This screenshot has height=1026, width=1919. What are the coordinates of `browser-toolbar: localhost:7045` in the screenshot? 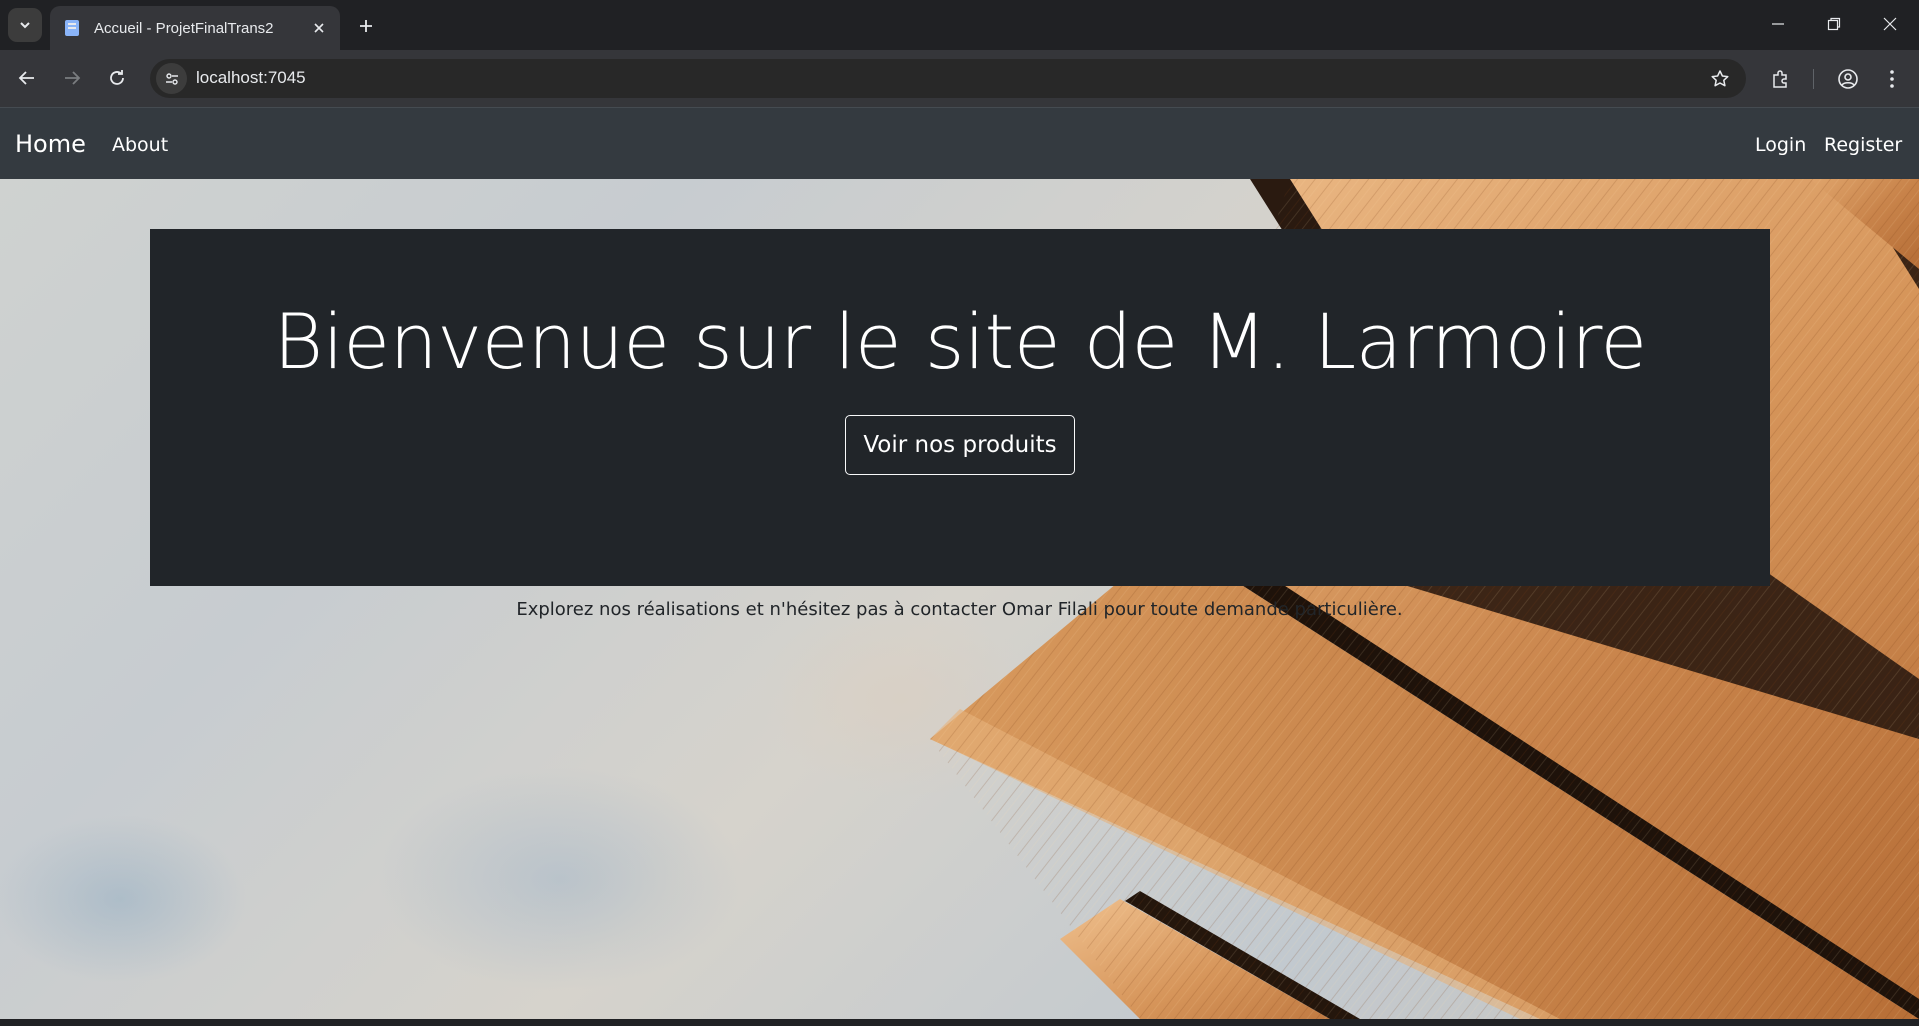 It's located at (959, 78).